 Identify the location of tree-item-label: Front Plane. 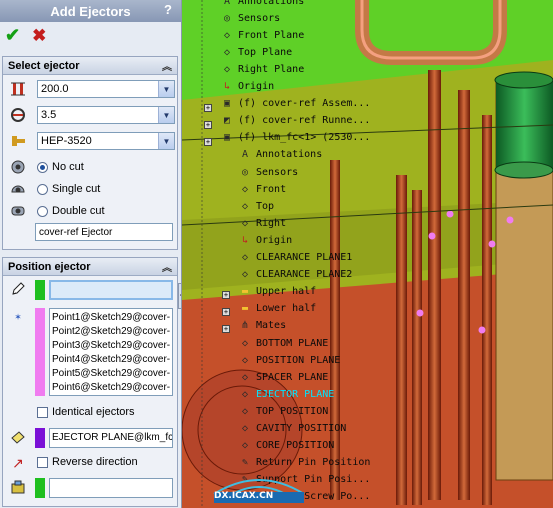
(271, 35).